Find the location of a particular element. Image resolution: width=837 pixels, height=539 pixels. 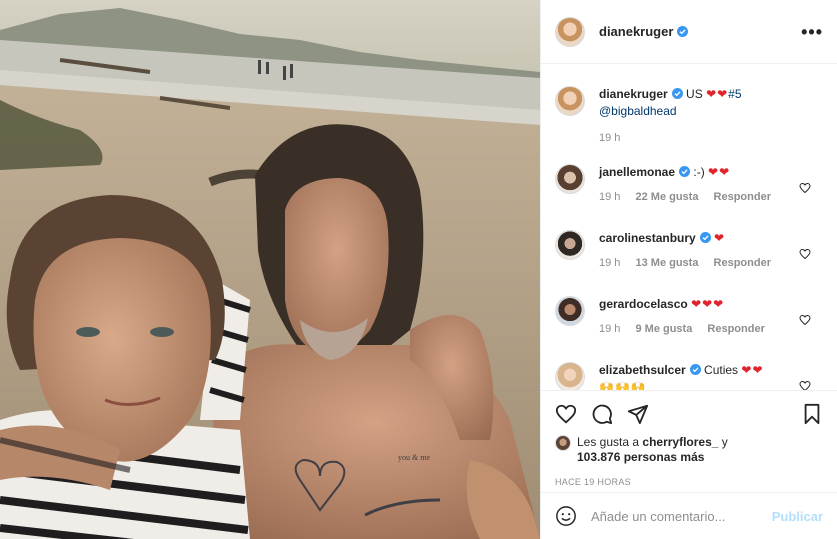

comment-text: :-) is located at coordinates (699, 172).